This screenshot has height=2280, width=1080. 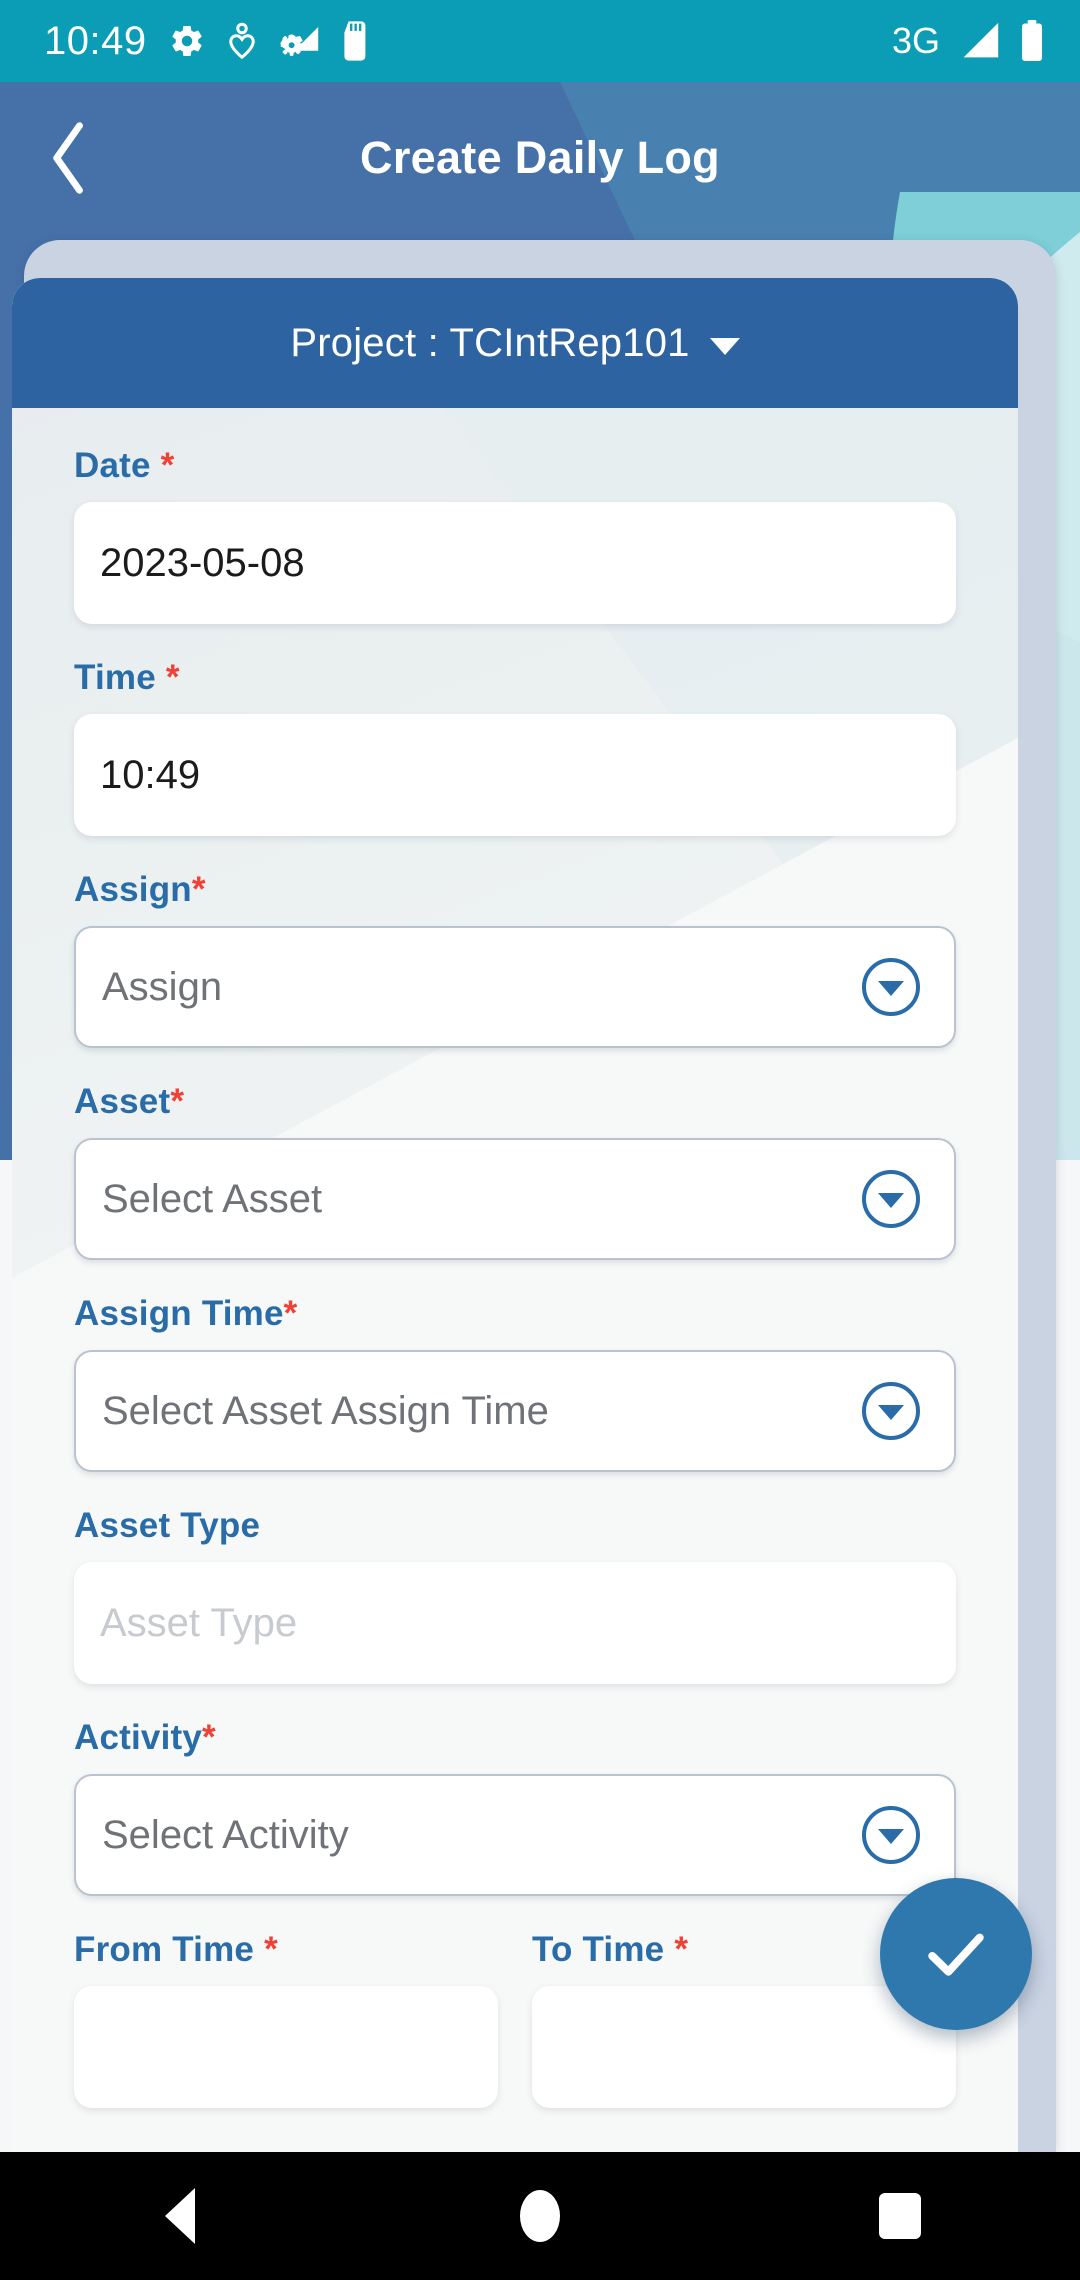 I want to click on field-assign: Assign* Assign, so click(x=515, y=959).